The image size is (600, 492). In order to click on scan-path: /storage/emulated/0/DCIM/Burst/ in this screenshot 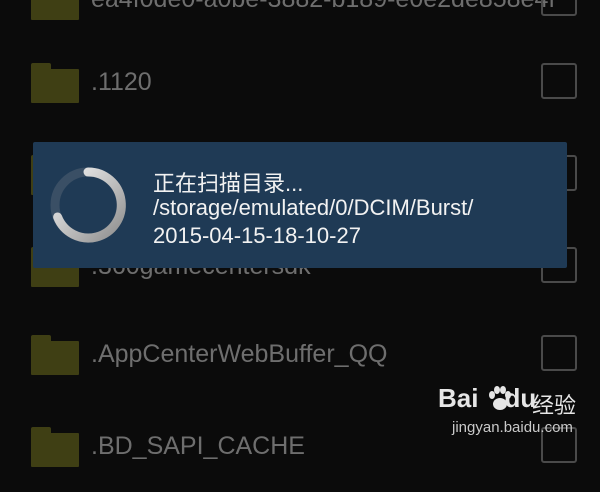, I will do `click(313, 207)`.